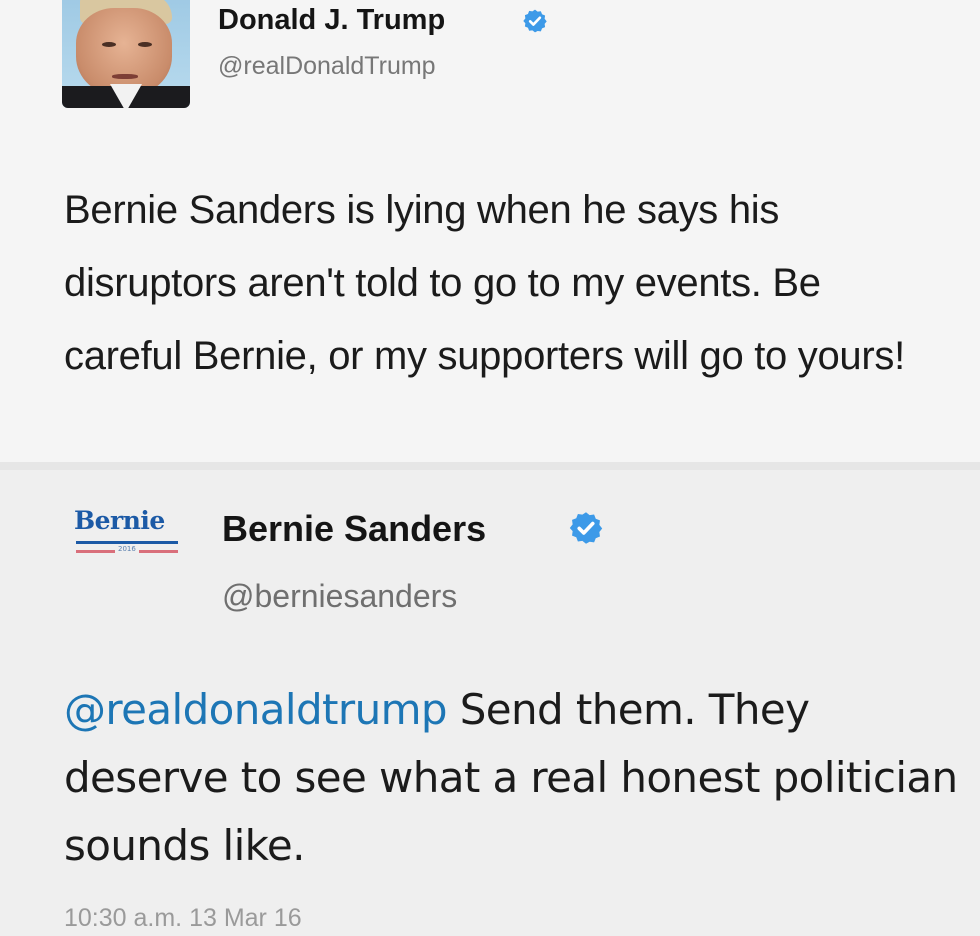  What do you see at coordinates (125, 76) in the screenshot?
I see `avatar-mouth` at bounding box center [125, 76].